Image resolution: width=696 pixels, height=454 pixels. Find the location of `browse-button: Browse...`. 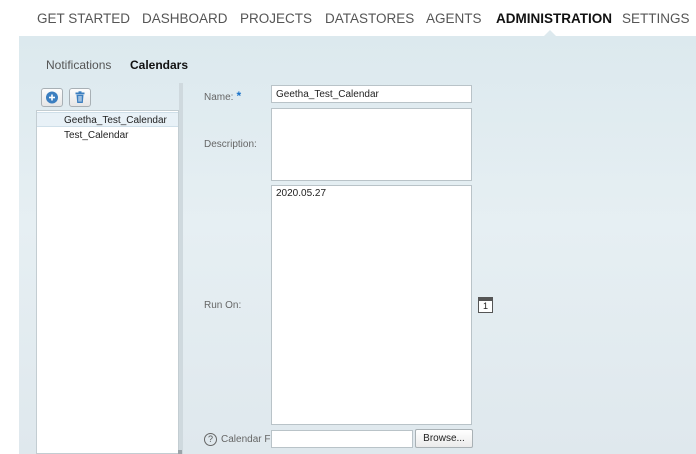

browse-button: Browse... is located at coordinates (444, 438).